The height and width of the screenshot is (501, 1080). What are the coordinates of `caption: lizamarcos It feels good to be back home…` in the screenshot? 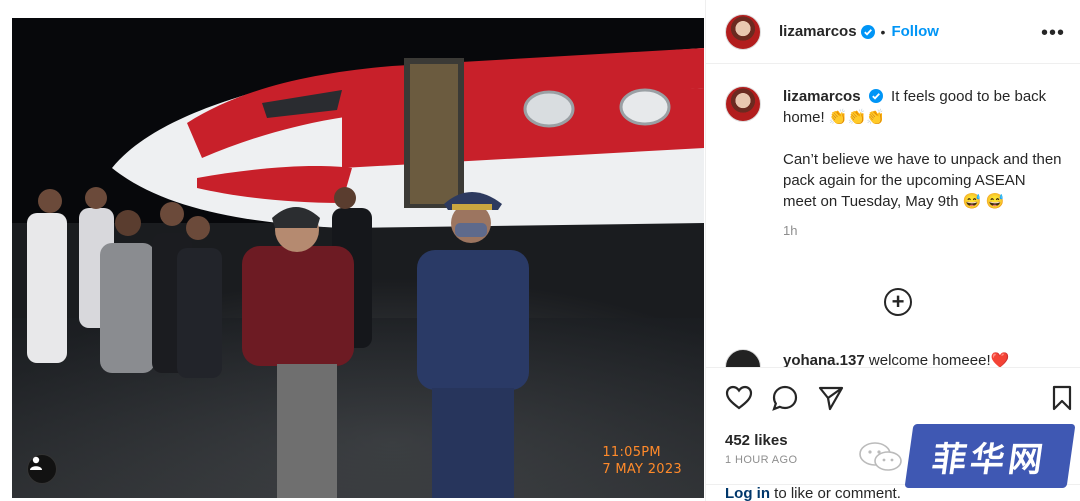 It's located at (895, 163).